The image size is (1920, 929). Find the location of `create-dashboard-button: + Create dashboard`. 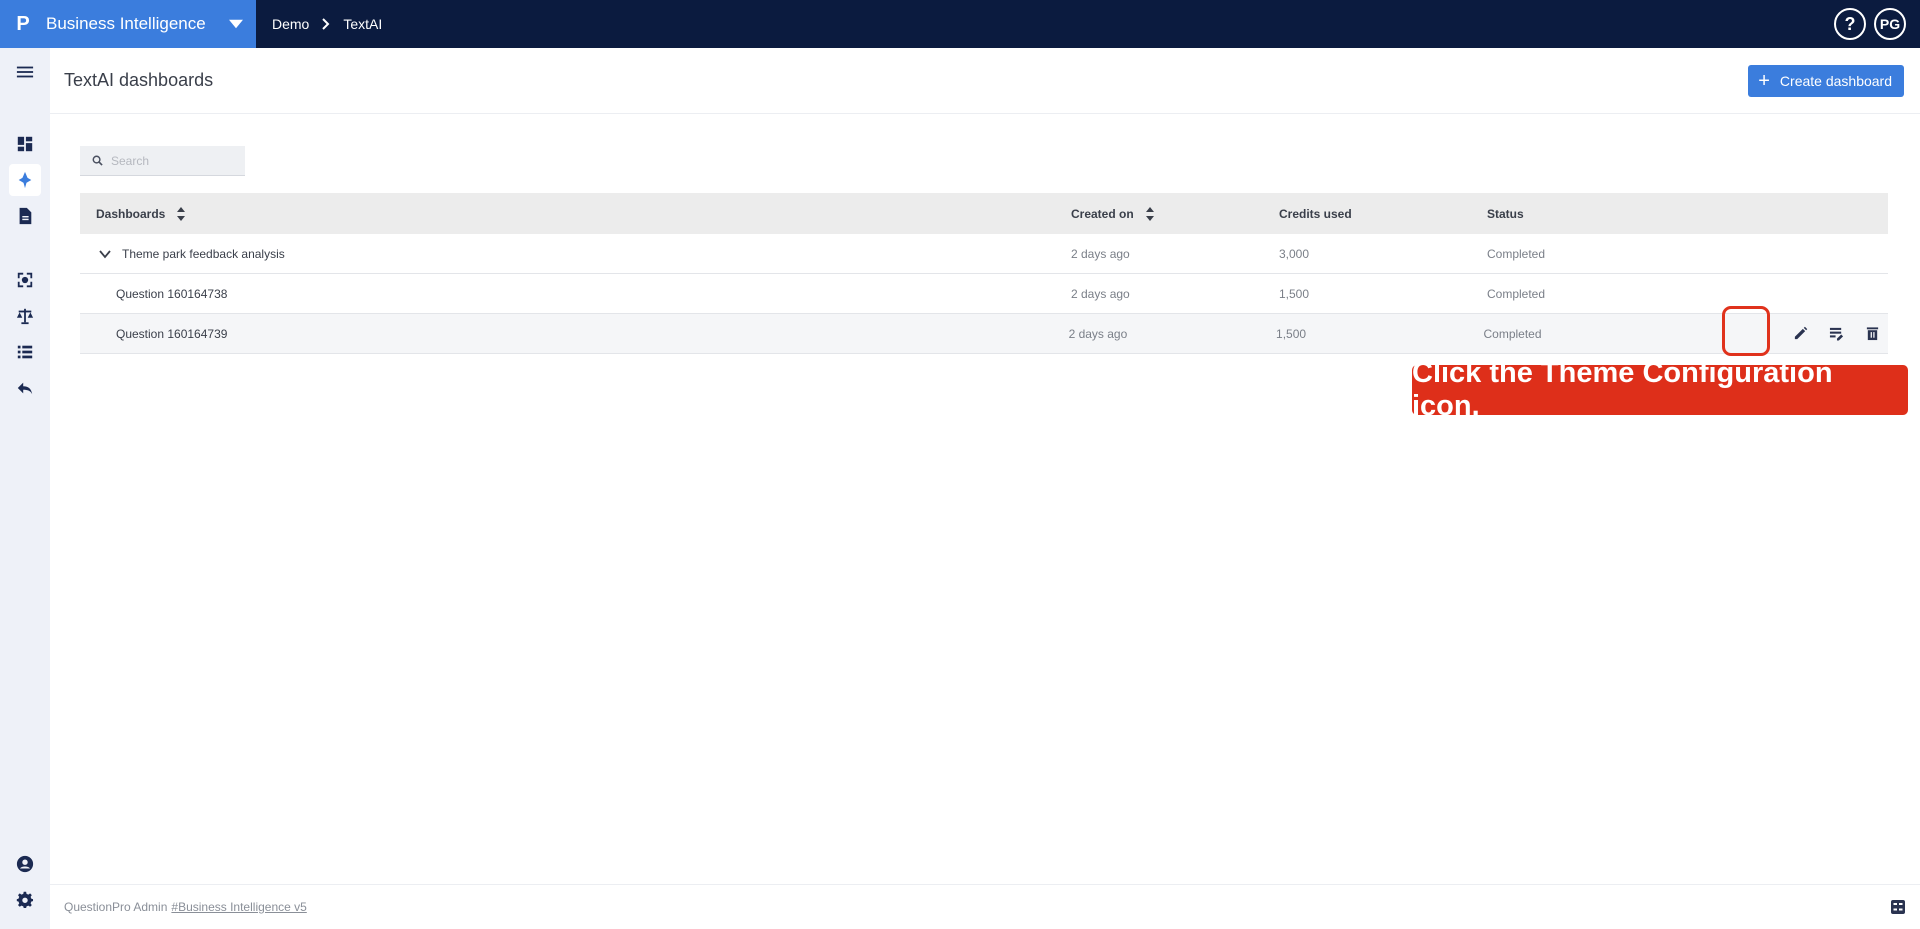

create-dashboard-button: + Create dashboard is located at coordinates (1826, 81).